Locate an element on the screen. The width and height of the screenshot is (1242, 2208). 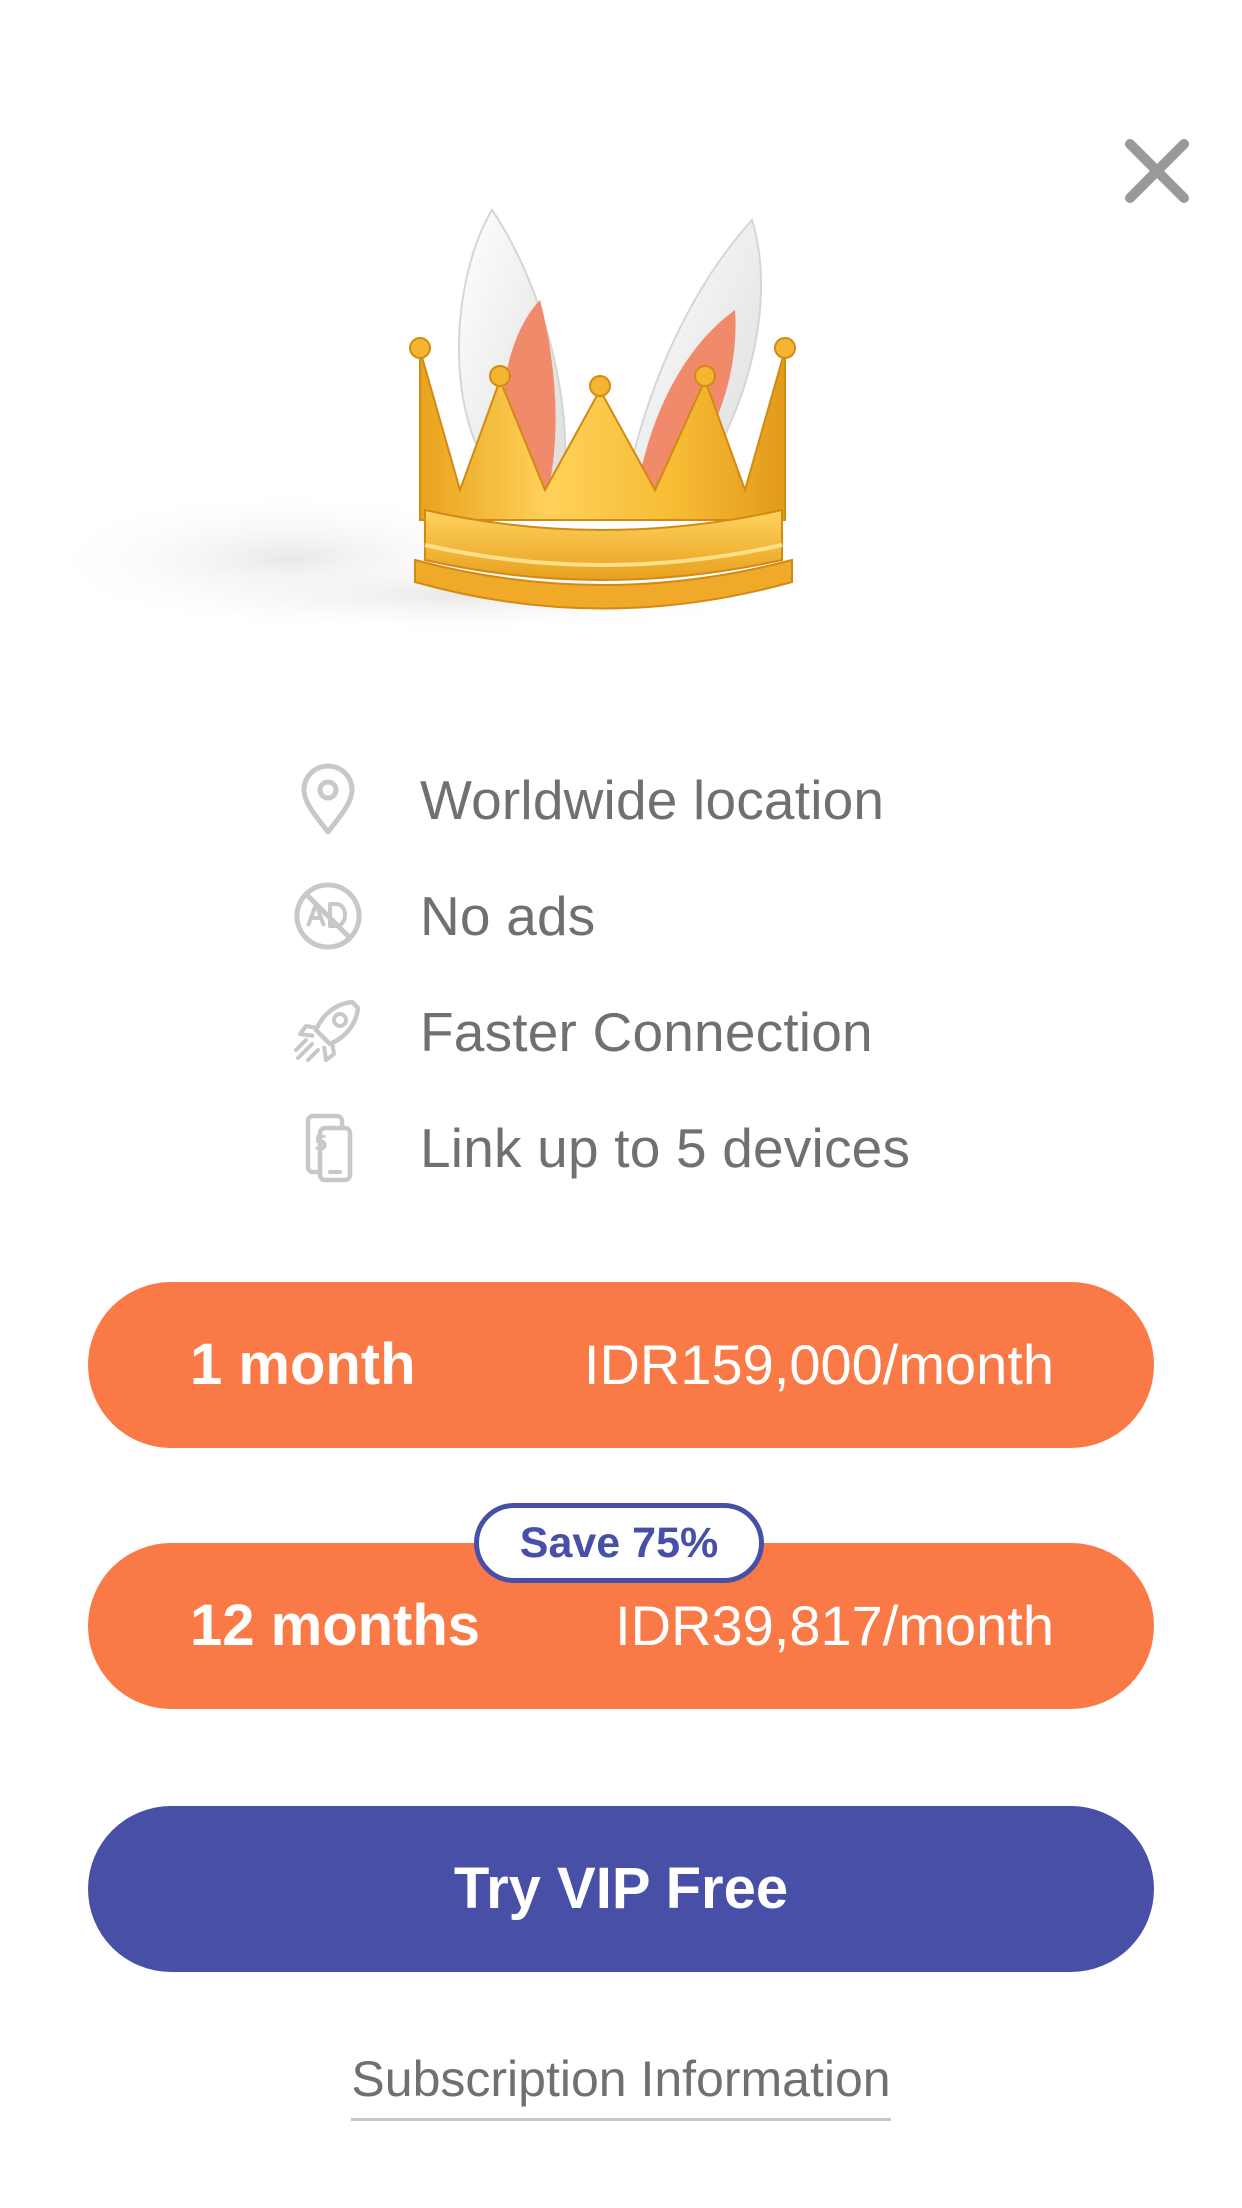
crown-bunny-ears-image is located at coordinates (418, 421).